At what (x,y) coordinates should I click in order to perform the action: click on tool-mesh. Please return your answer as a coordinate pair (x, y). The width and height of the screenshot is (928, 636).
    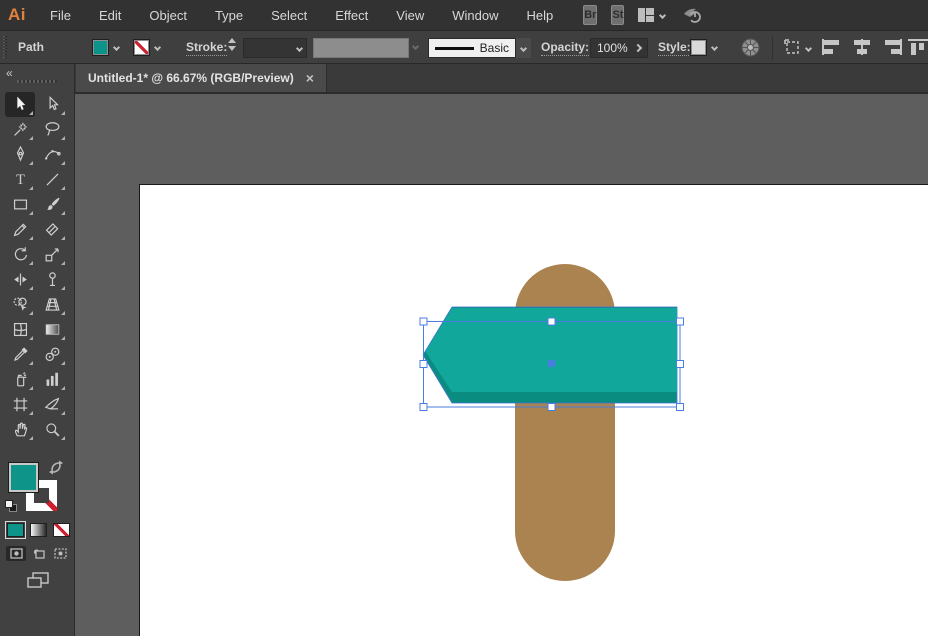
    Looking at the image, I should click on (20, 329).